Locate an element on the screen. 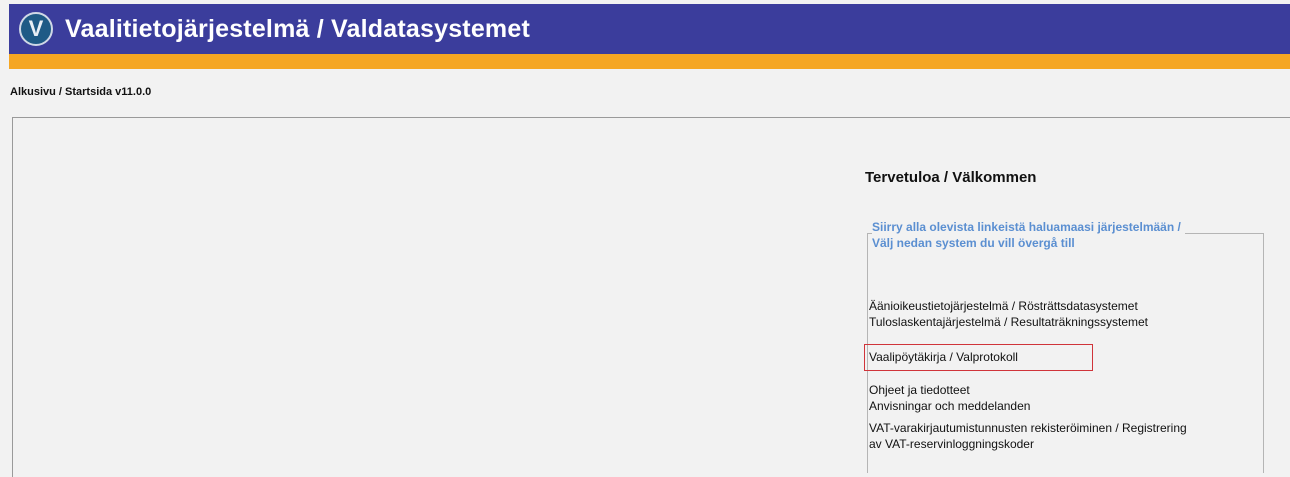 This screenshot has width=1290, height=477. link-instructions-fi: Ohjeet ja tiedotteet is located at coordinates (919, 390).